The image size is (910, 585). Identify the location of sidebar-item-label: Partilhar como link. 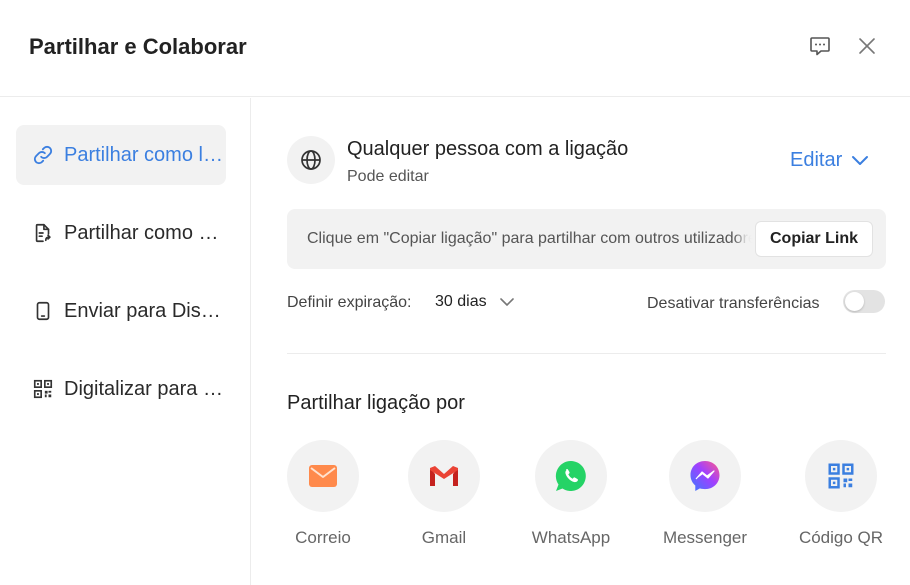
(144, 154).